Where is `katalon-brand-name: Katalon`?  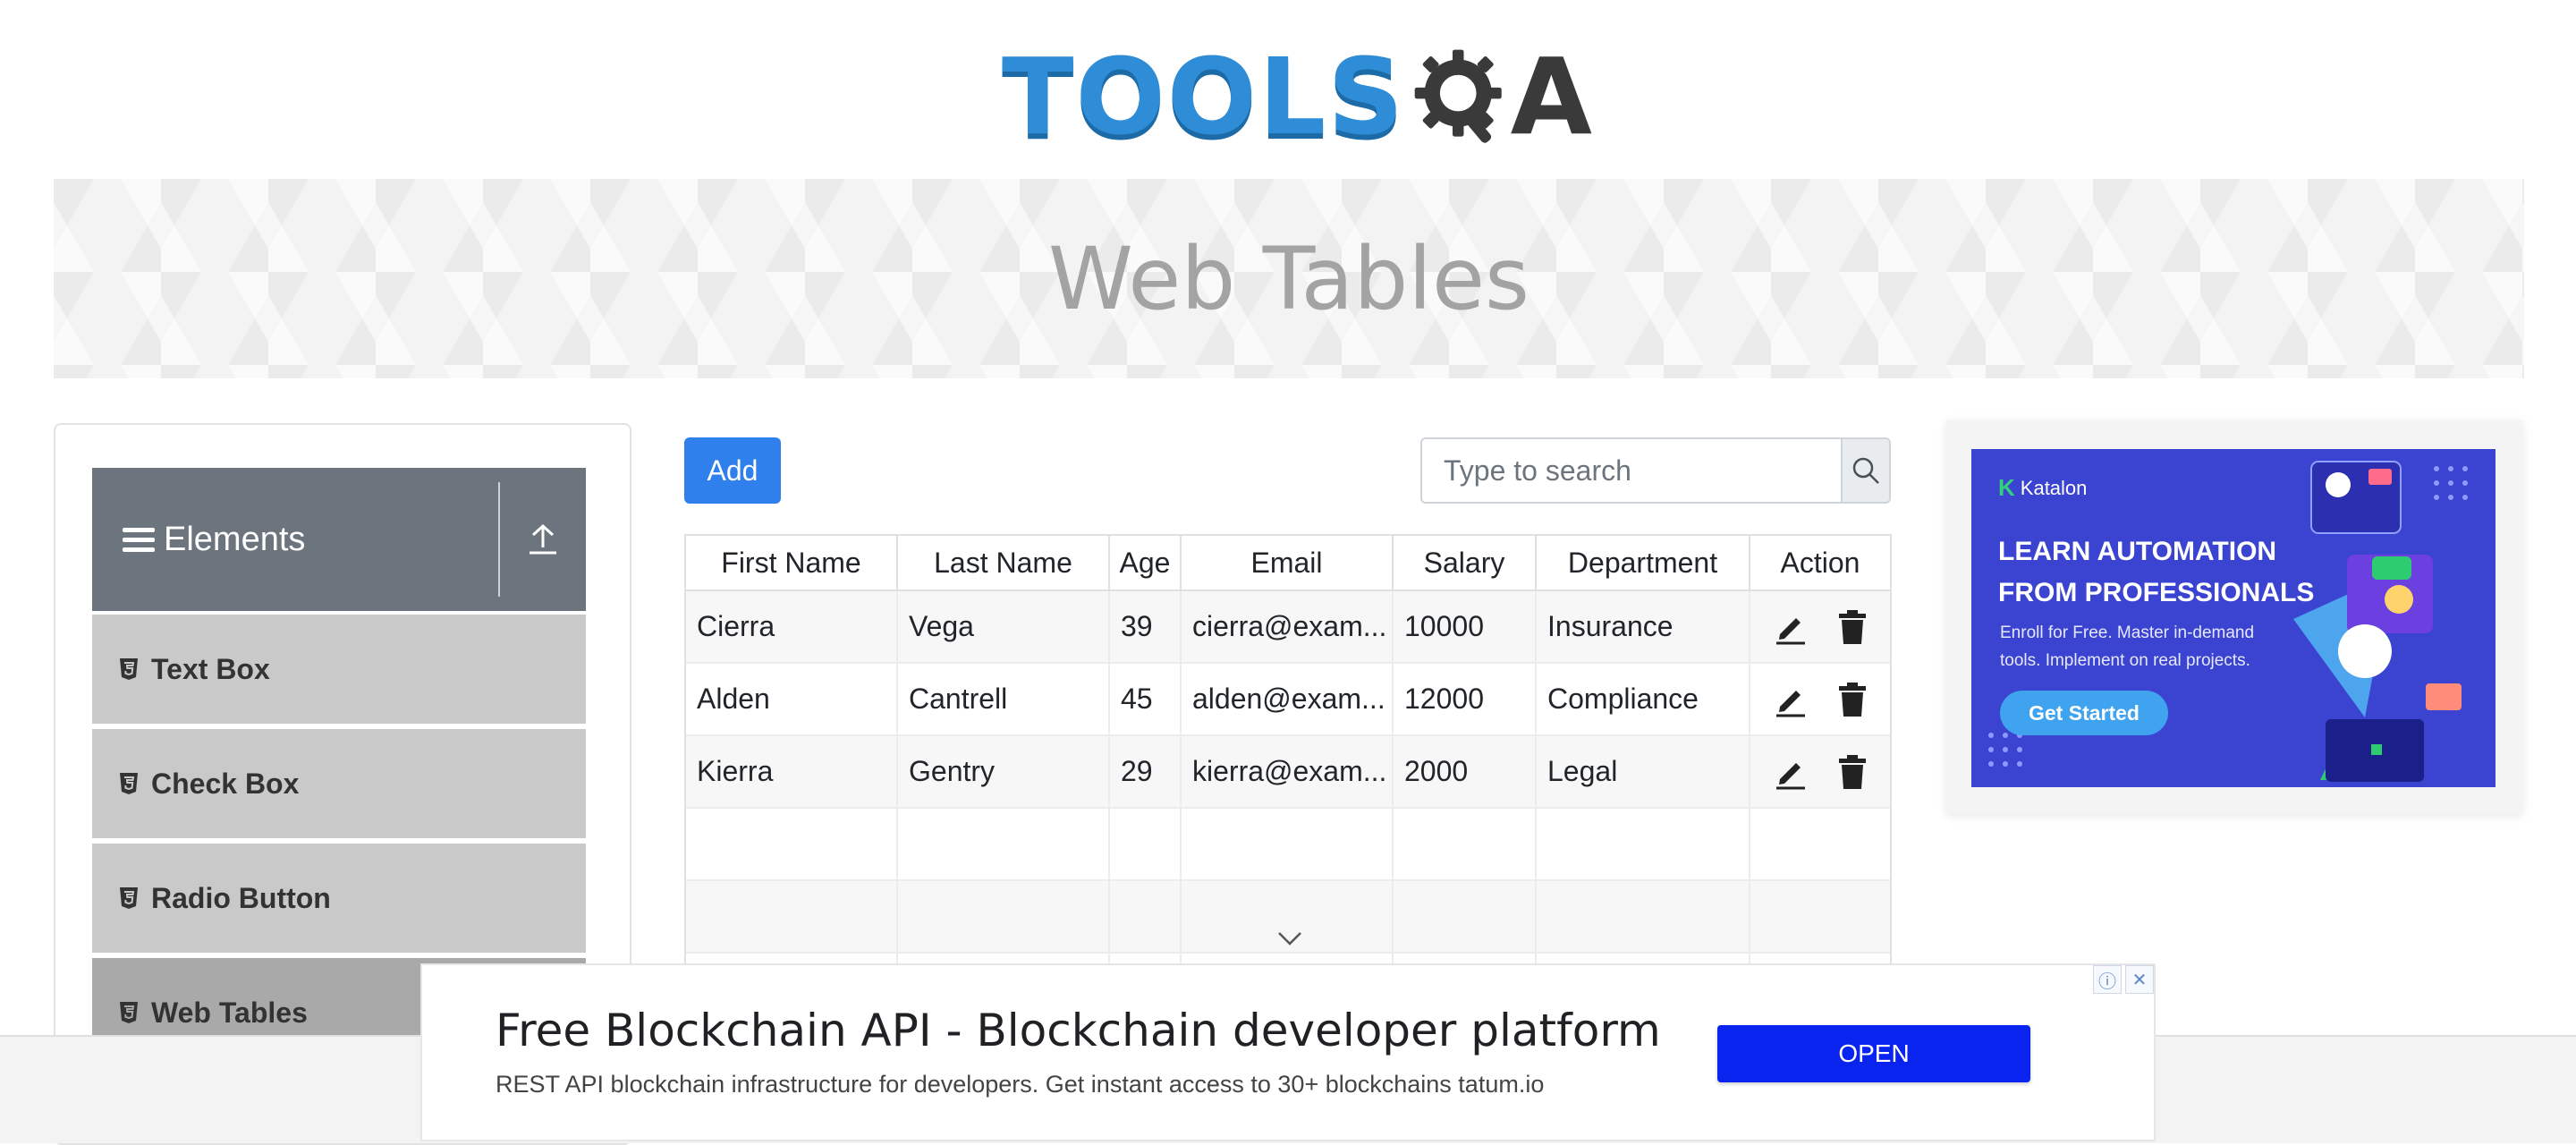
katalon-brand-name: Katalon is located at coordinates (2054, 487).